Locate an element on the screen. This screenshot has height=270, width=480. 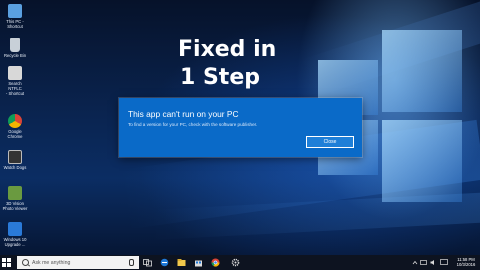
chevron-up-icon is located at coordinates (415, 262).